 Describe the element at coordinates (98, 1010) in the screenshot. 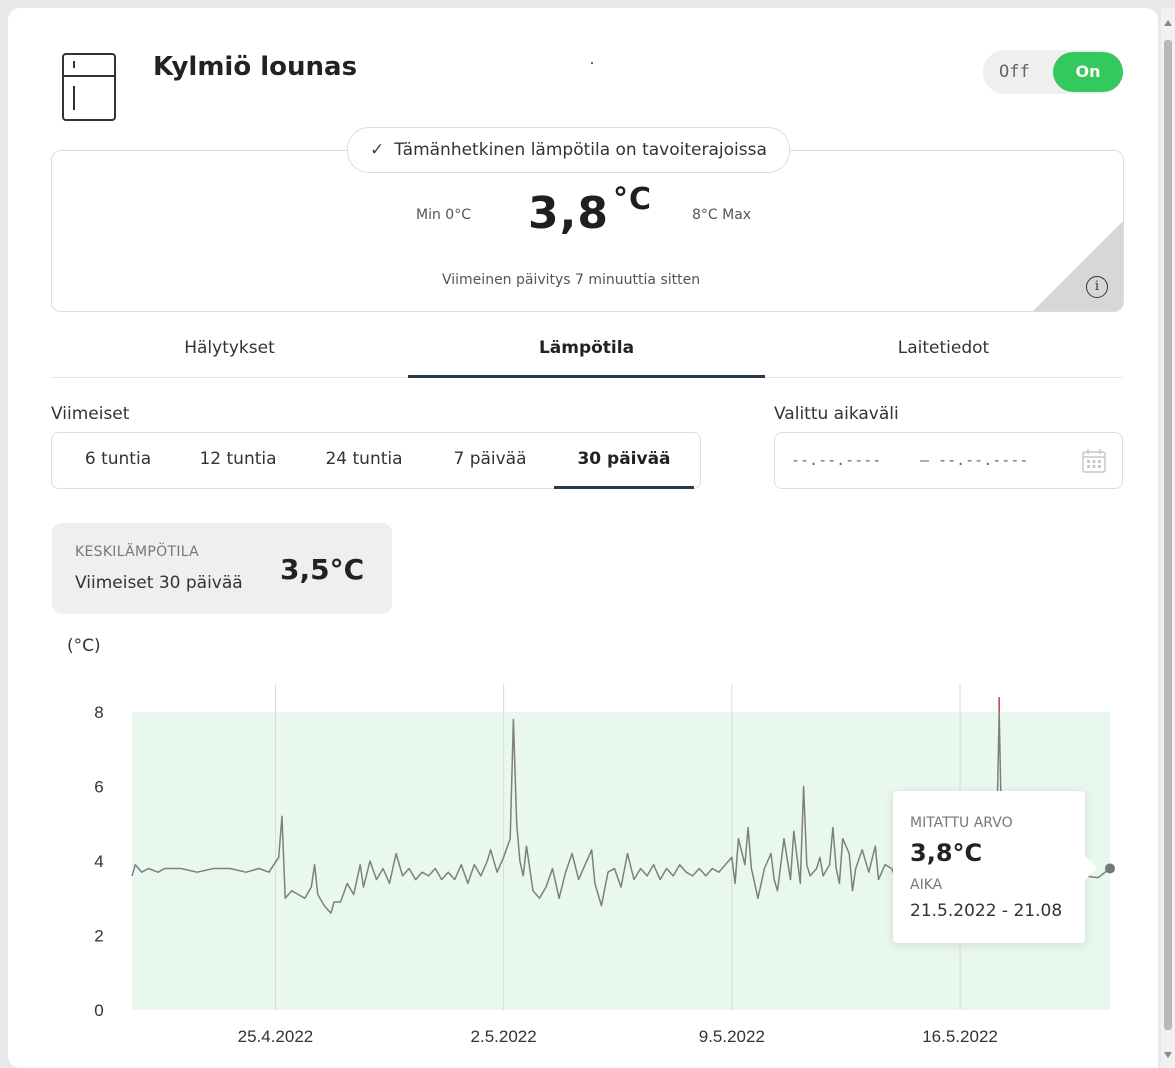

I see `y-tick-label: 0` at that location.